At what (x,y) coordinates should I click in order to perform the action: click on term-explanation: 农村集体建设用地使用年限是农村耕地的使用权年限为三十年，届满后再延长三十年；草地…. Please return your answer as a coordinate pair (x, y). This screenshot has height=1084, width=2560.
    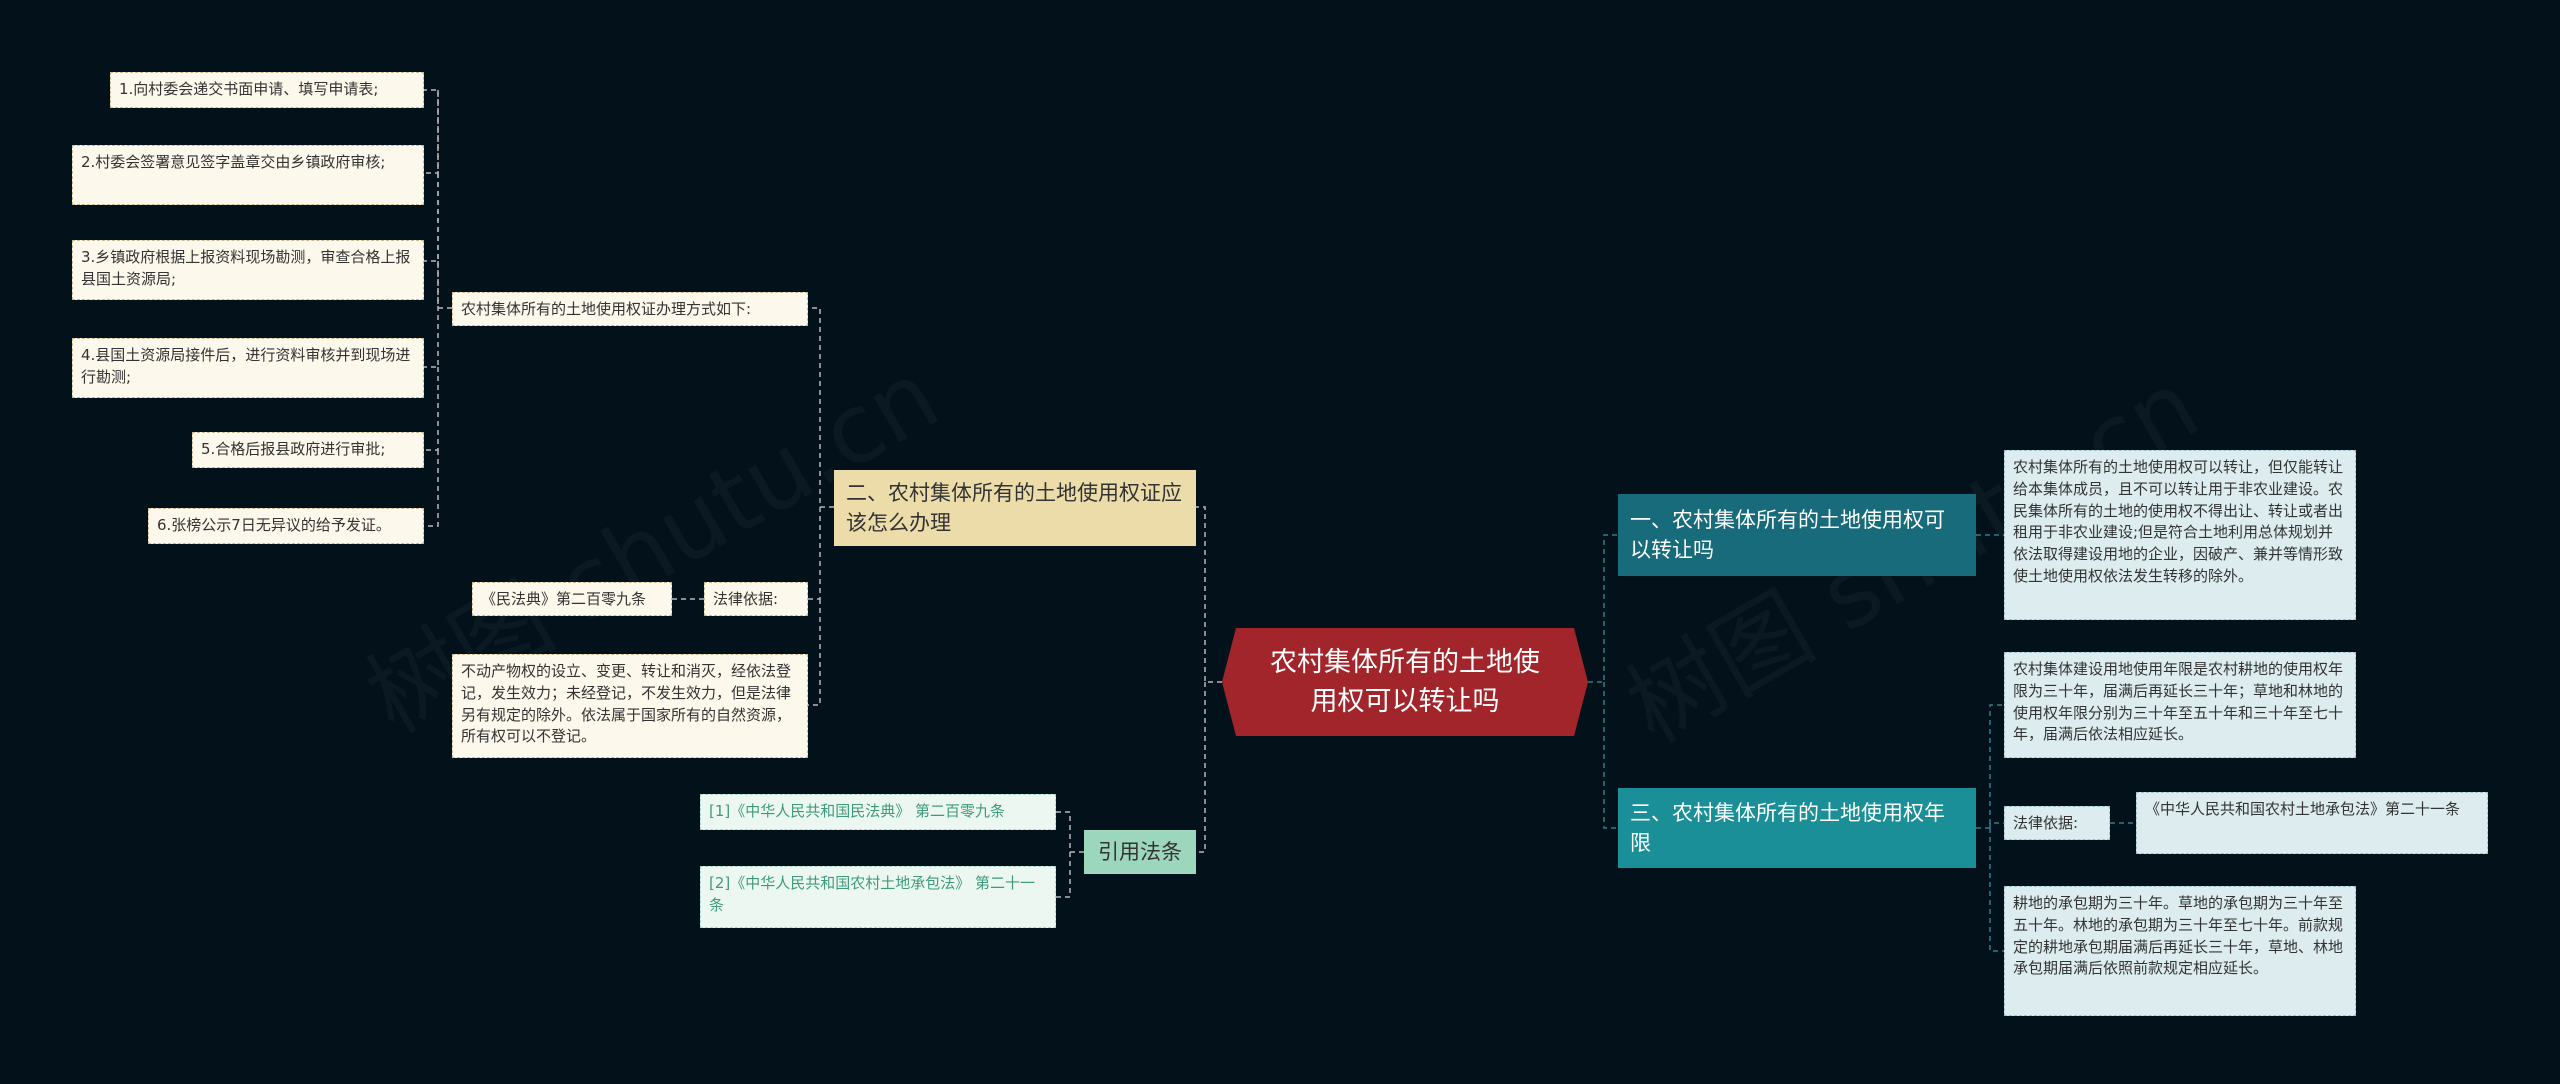
    Looking at the image, I should click on (2180, 705).